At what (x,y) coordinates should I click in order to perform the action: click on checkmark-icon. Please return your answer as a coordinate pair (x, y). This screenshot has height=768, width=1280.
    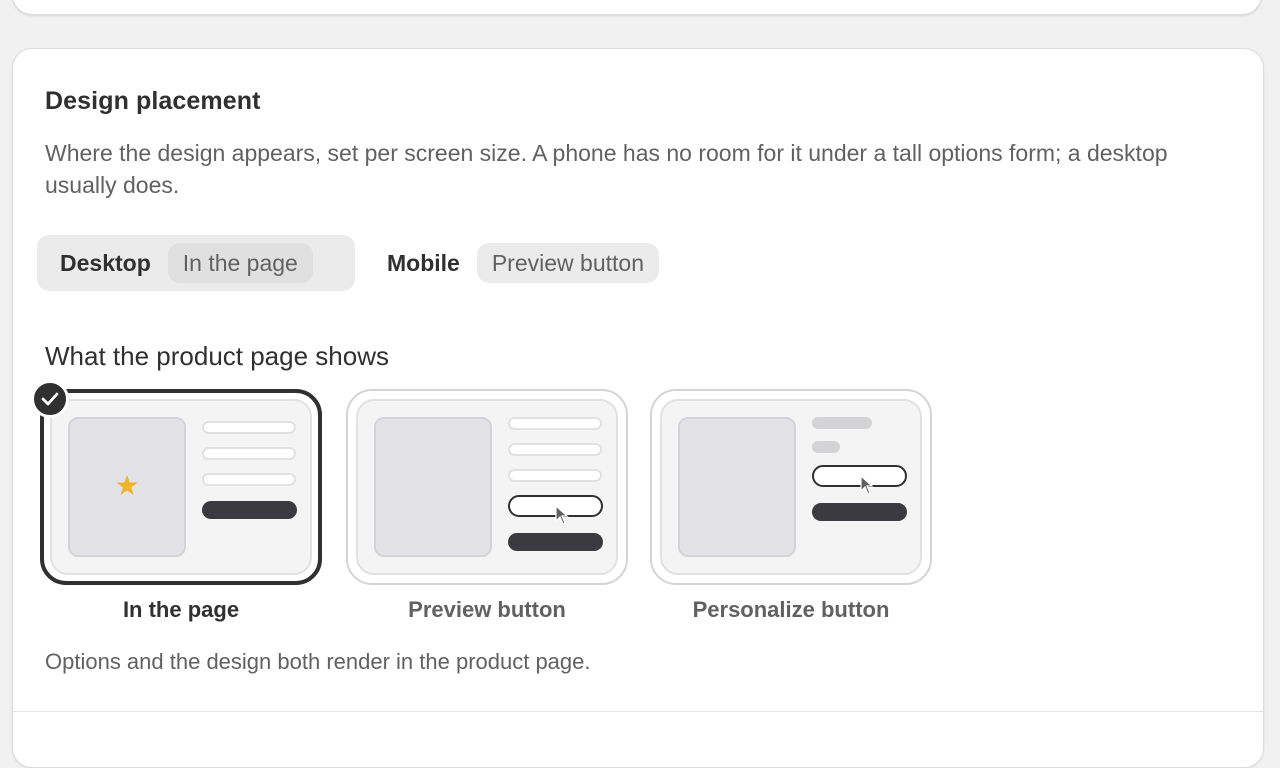
    Looking at the image, I should click on (50, 399).